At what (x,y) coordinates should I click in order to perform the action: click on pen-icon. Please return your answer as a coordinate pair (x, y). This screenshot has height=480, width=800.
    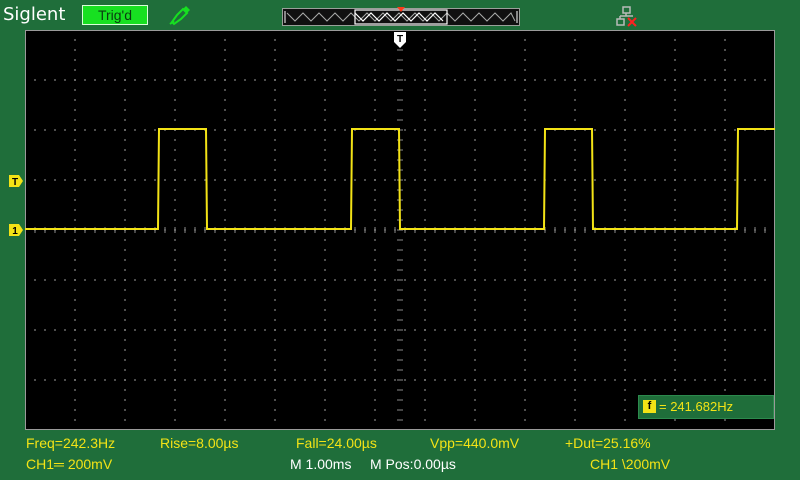
    Looking at the image, I should click on (180, 17).